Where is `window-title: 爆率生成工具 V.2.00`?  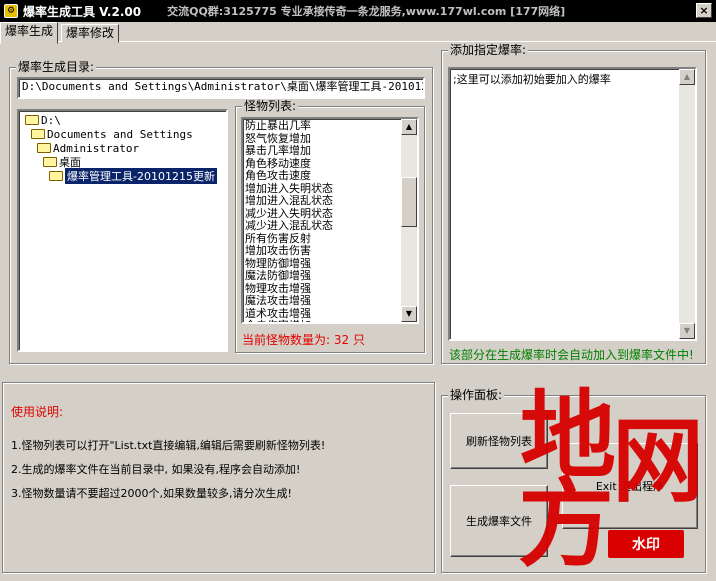
window-title: 爆率生成工具 V.2.00 is located at coordinates (82, 11).